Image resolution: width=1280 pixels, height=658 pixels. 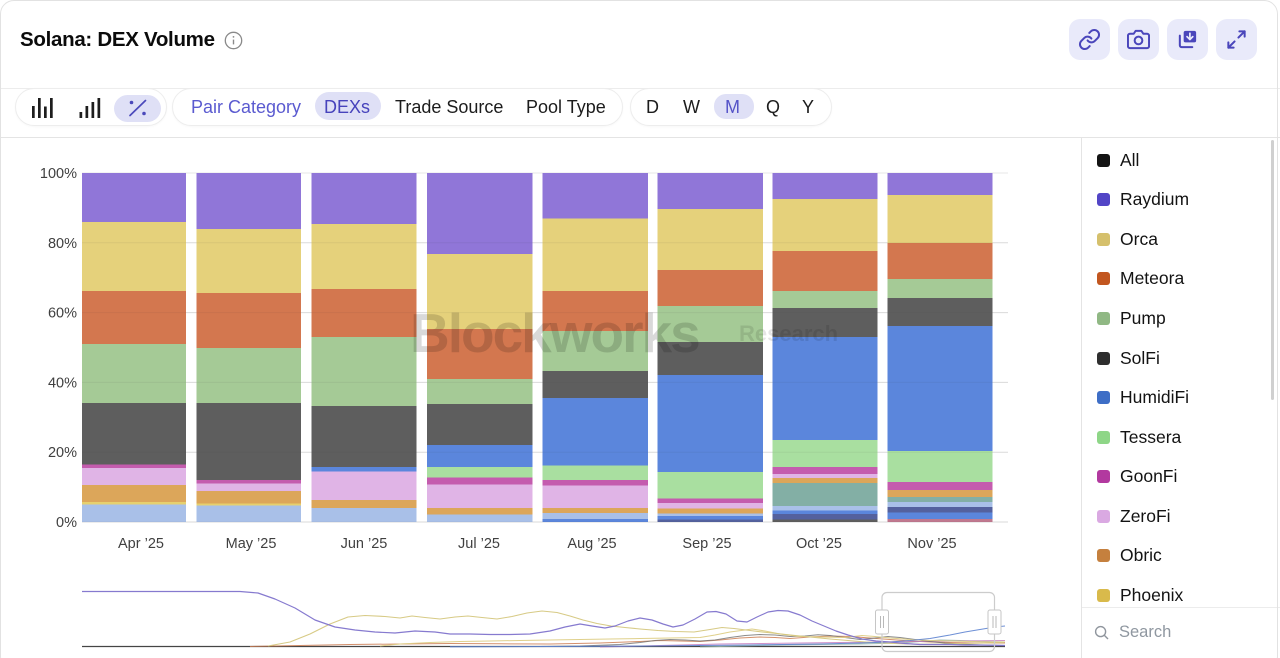 I want to click on svg-text: Aug ’25, so click(x=591, y=544).